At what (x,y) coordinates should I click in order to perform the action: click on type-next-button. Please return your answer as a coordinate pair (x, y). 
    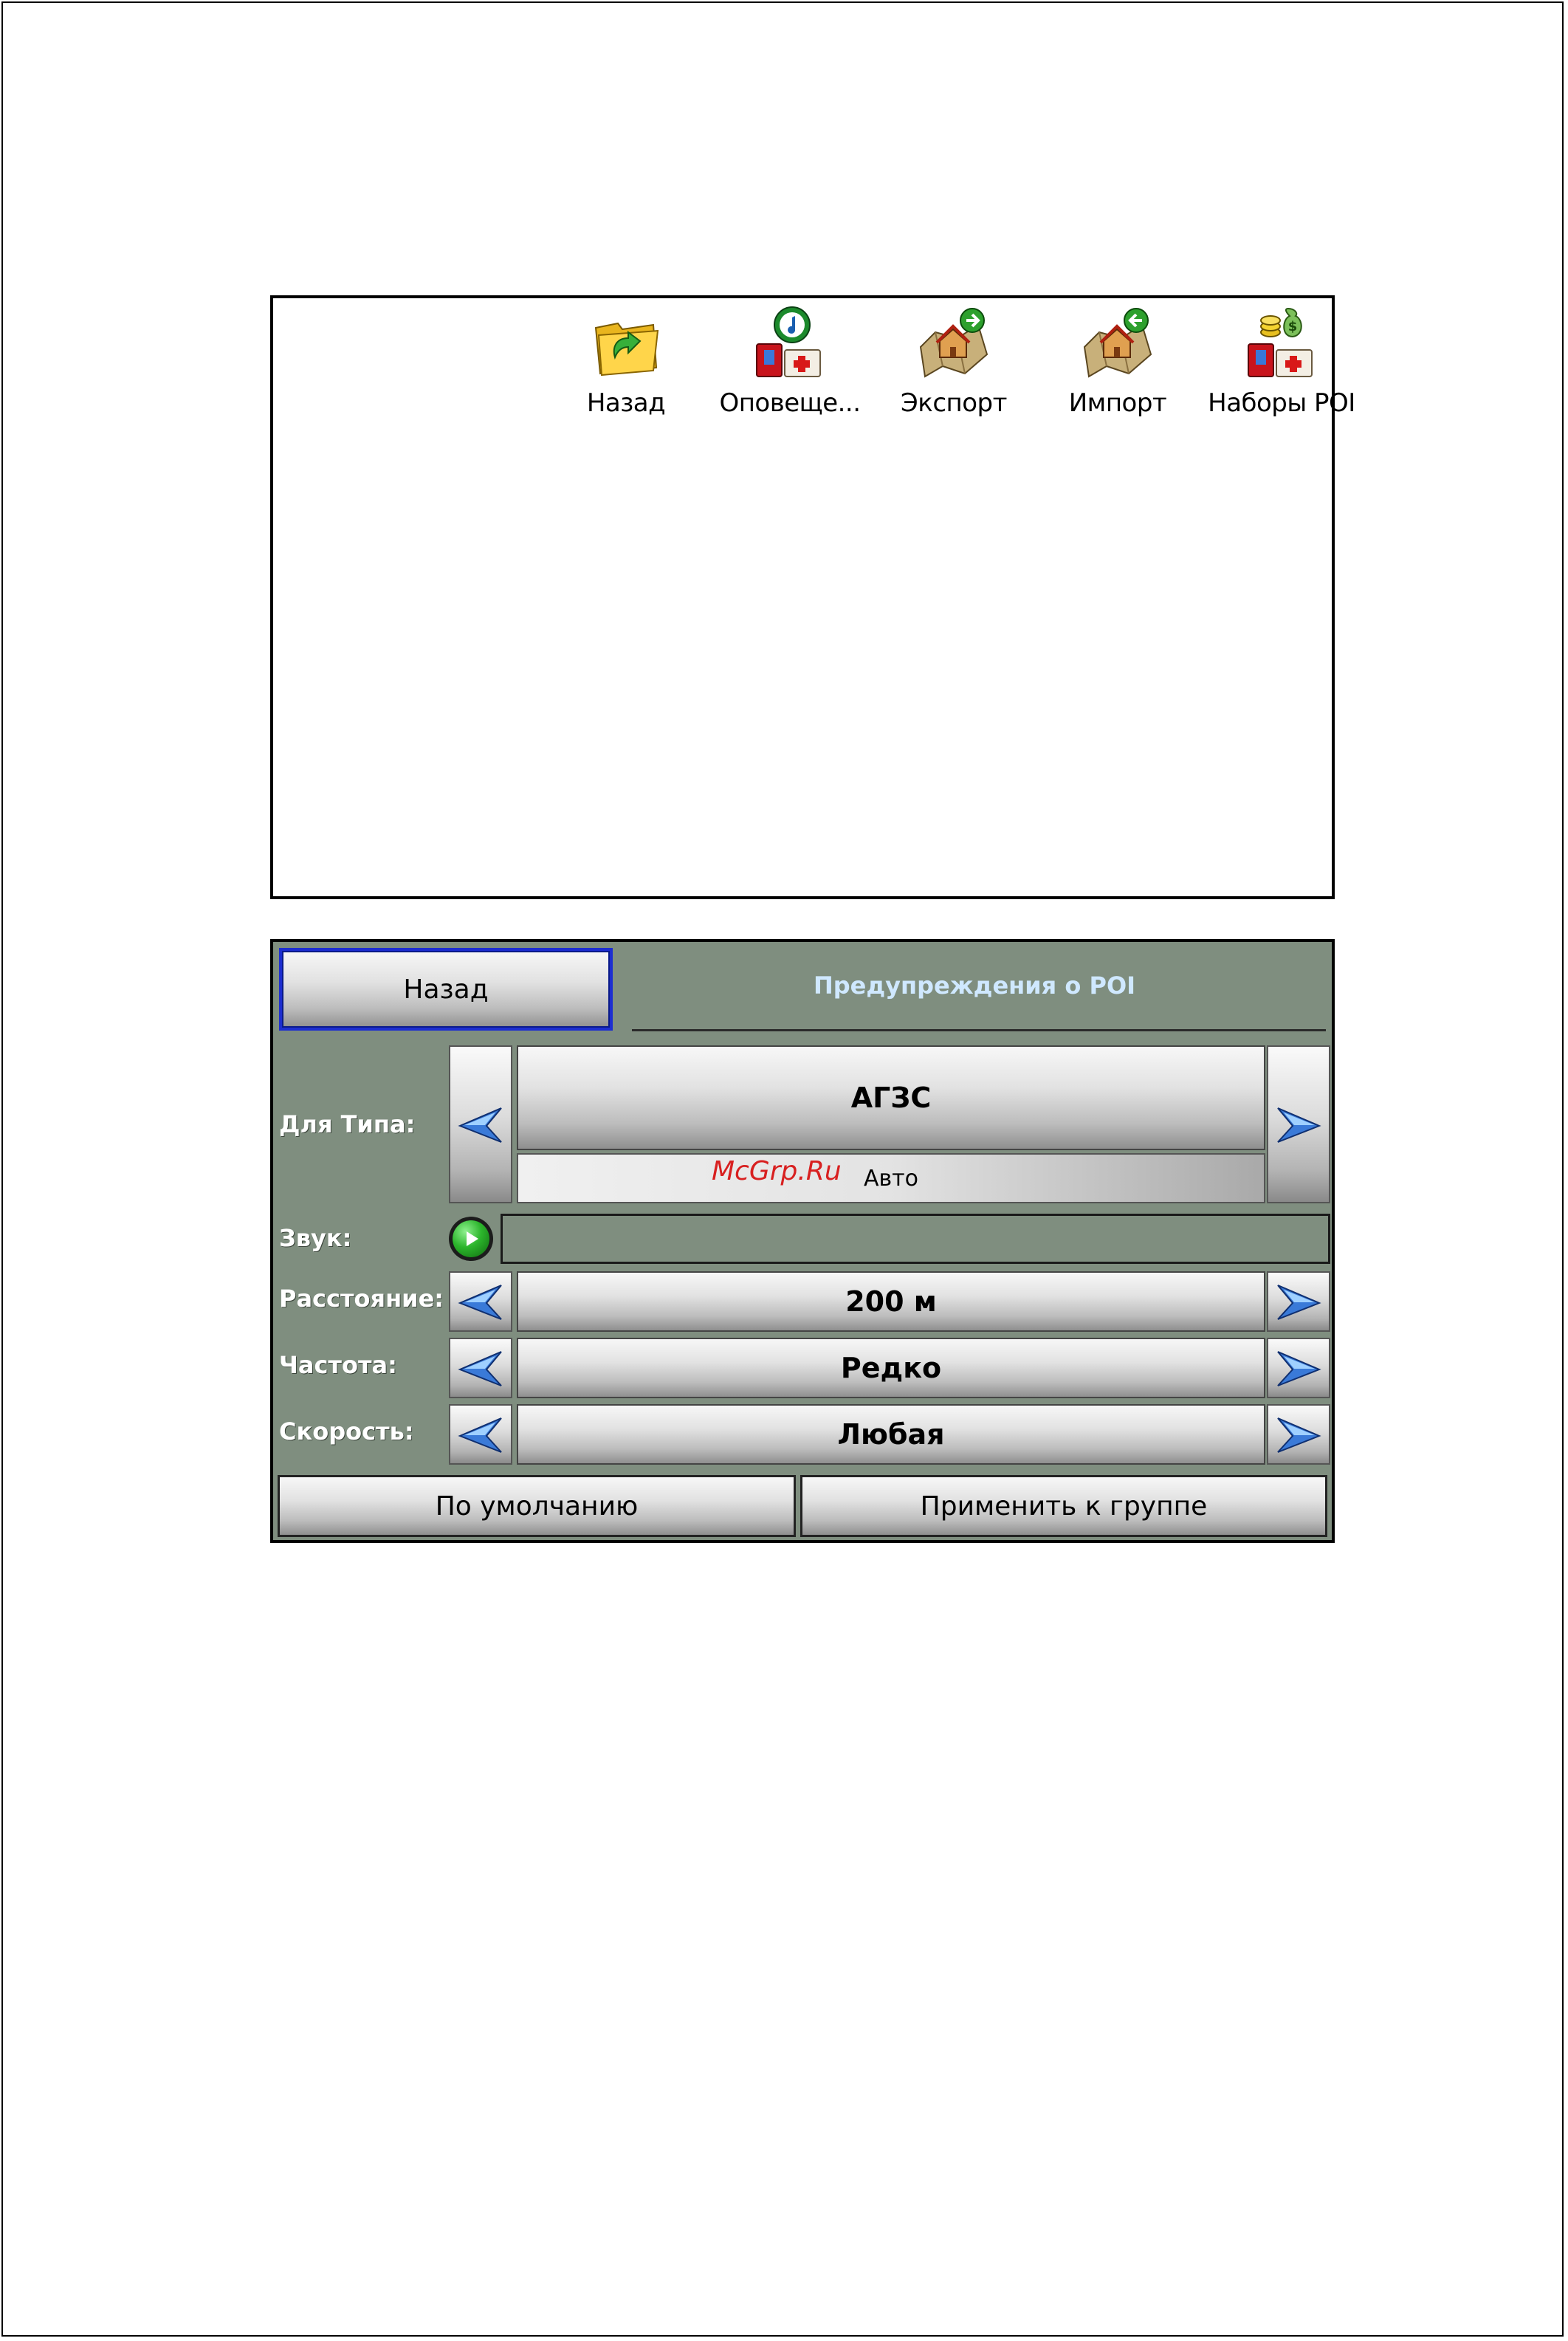
    Looking at the image, I should click on (1298, 1124).